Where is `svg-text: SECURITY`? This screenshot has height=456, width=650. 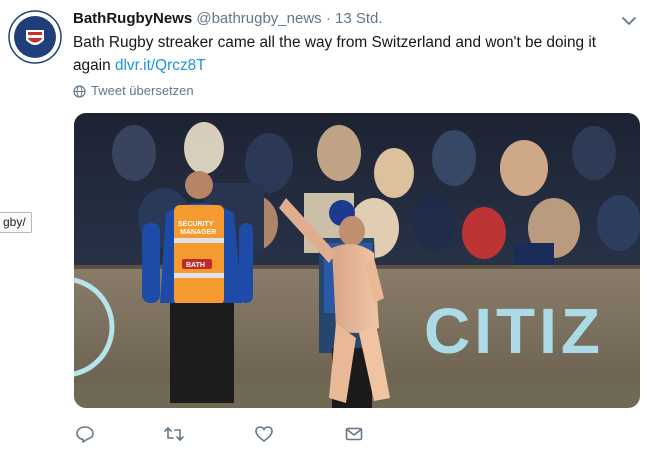
svg-text: SECURITY is located at coordinates (196, 224).